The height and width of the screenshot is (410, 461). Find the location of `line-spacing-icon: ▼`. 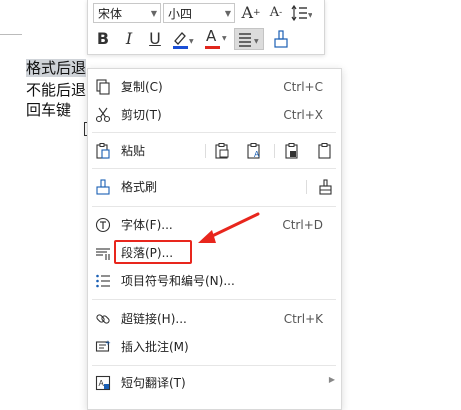

line-spacing-icon: ▼ is located at coordinates (302, 13).